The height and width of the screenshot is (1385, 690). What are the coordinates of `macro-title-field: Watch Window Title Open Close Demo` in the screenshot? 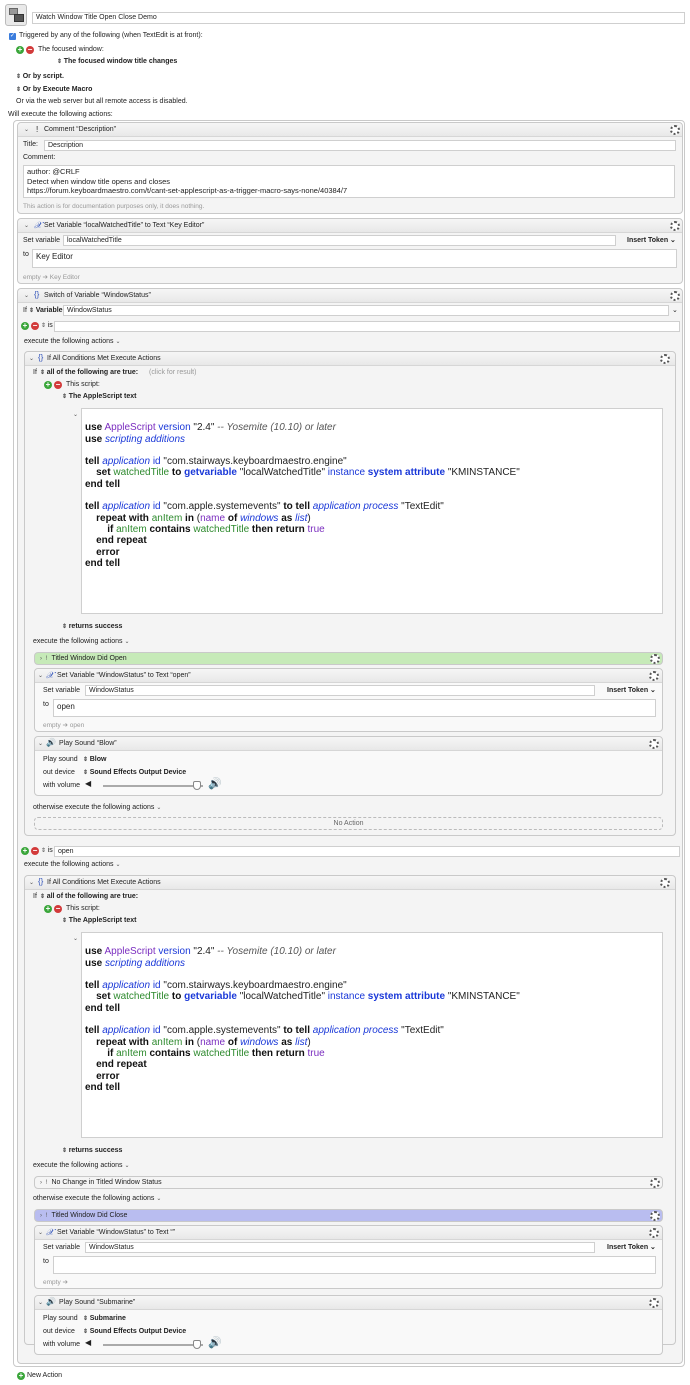 It's located at (358, 18).